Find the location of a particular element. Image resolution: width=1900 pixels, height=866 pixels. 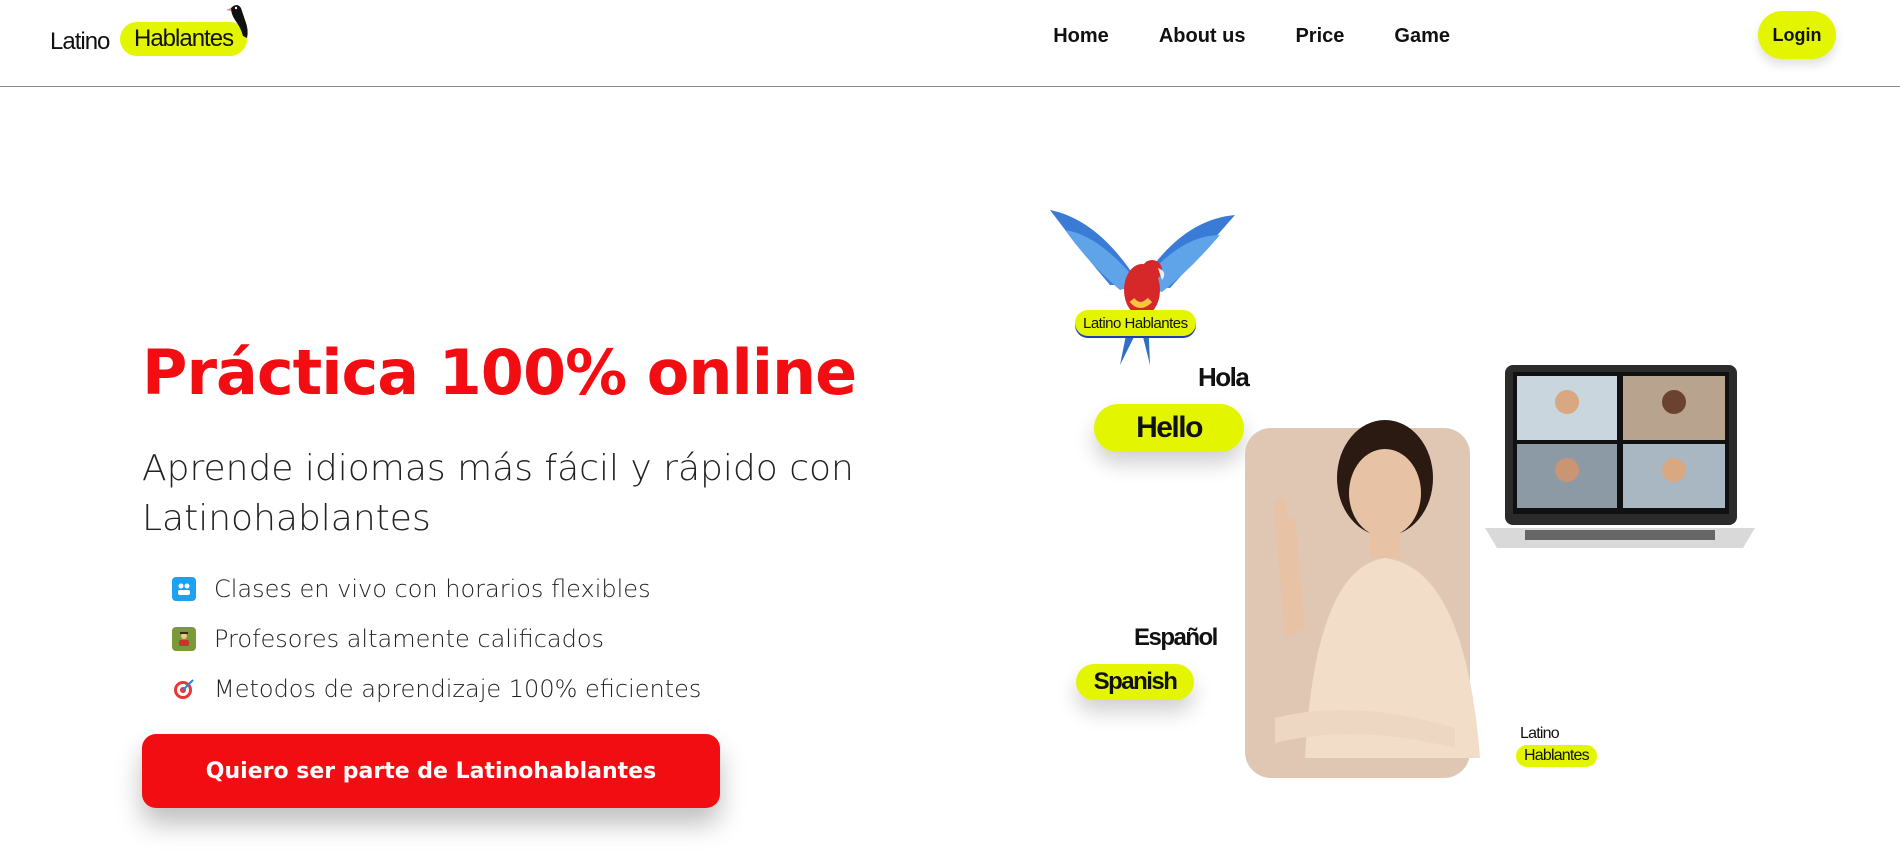

laptop-video-call-image is located at coordinates (1620, 456).